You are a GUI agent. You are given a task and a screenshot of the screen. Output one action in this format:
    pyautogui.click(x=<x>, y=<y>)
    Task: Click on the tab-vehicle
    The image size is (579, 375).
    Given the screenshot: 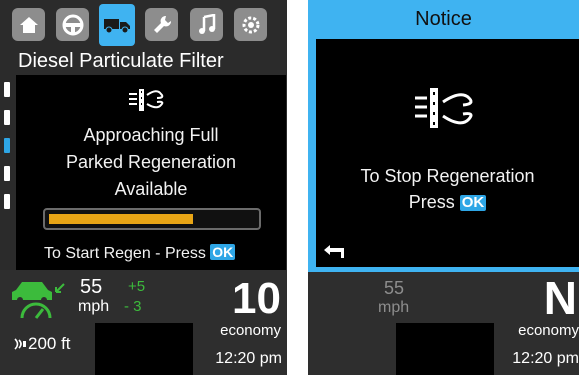 What is the action you would take?
    pyautogui.click(x=117, y=25)
    